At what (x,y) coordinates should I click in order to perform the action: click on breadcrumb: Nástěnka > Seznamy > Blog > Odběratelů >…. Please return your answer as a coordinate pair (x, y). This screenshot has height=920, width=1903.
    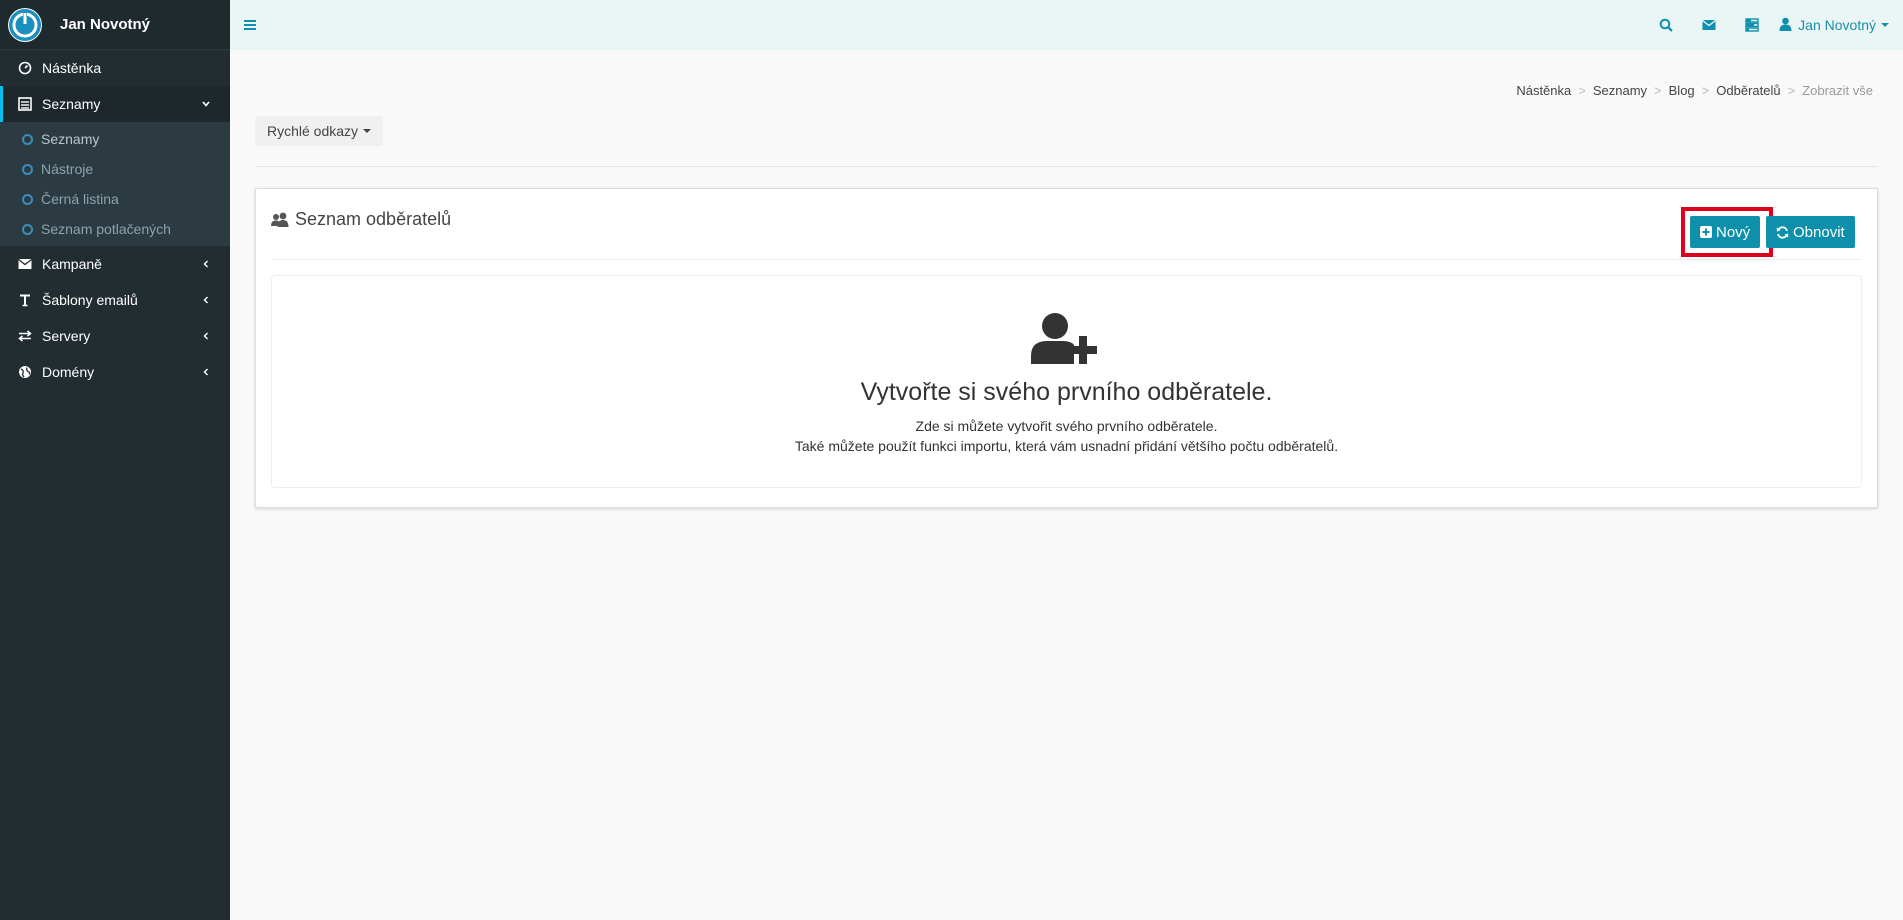
    Looking at the image, I should click on (1694, 90).